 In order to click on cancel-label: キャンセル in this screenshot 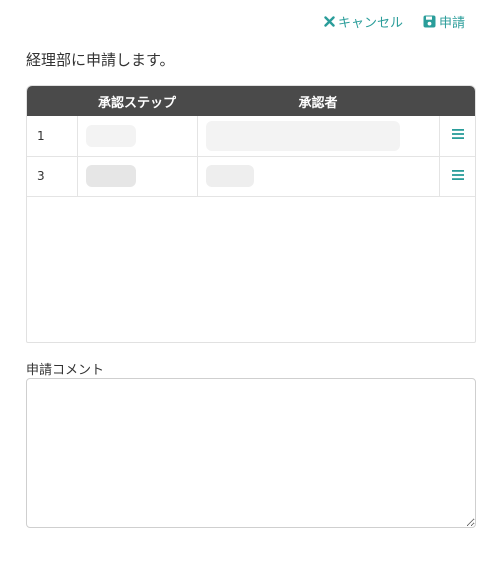, I will do `click(370, 23)`.